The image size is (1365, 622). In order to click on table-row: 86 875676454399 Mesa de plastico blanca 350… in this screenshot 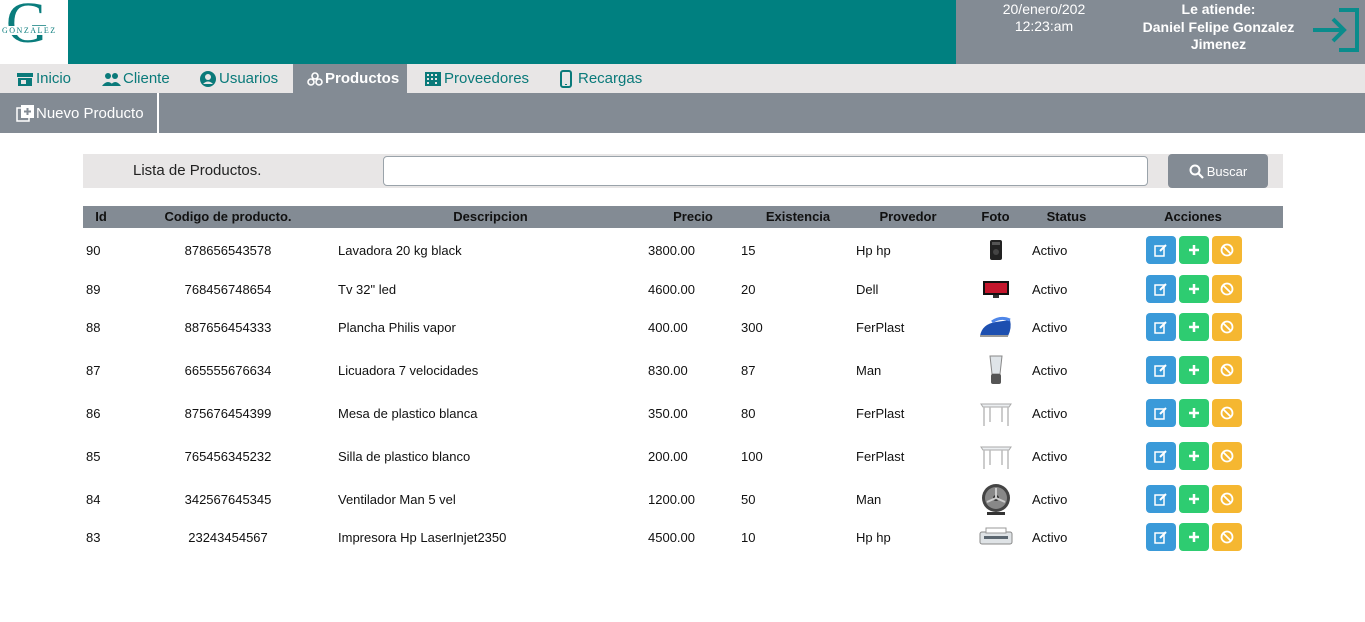, I will do `click(683, 413)`.